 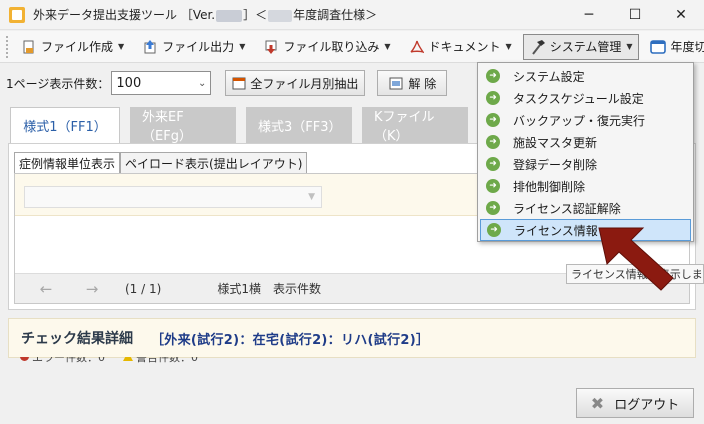 What do you see at coordinates (585, 47) in the screenshot?
I see `system-admin-label: システム管理` at bounding box center [585, 47].